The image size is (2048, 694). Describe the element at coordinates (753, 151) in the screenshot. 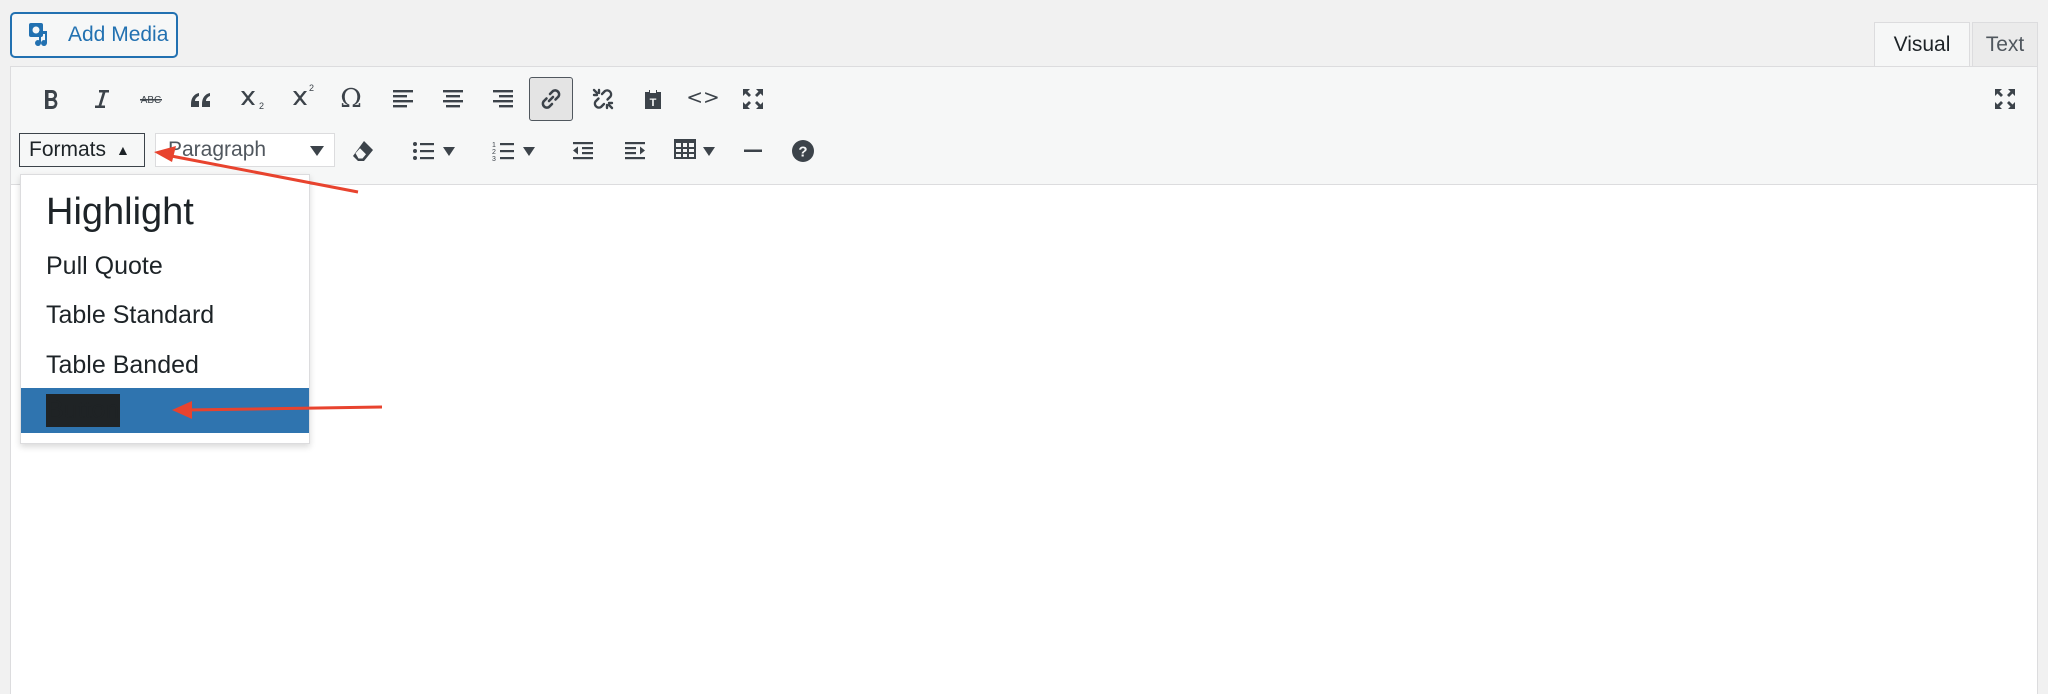

I see `horizontal-rule-icon` at that location.